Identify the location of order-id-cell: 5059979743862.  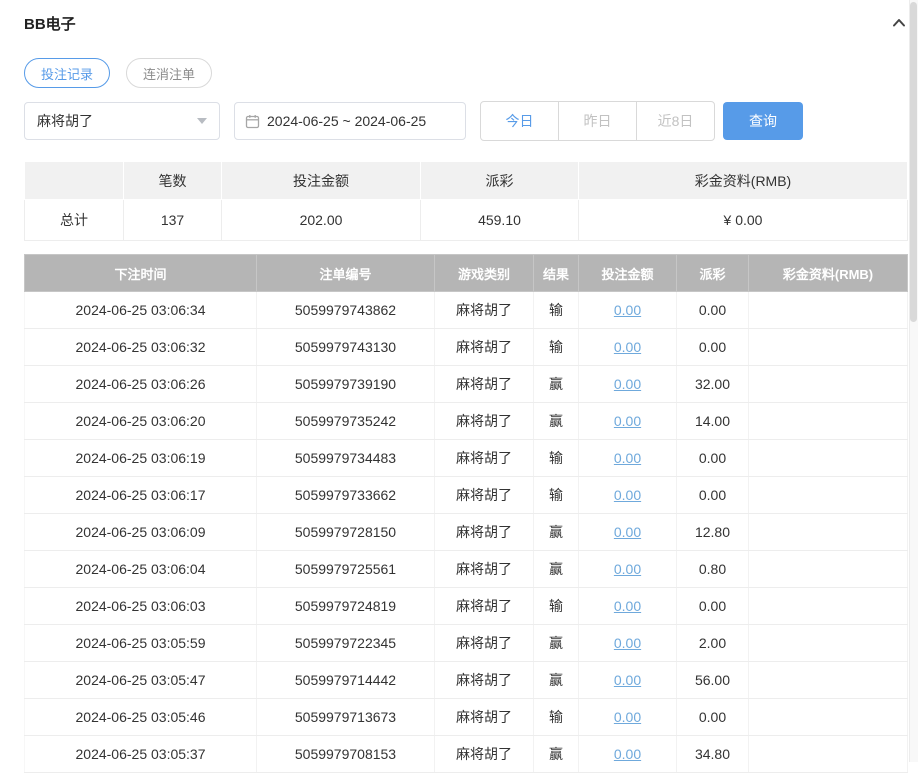
(345, 310).